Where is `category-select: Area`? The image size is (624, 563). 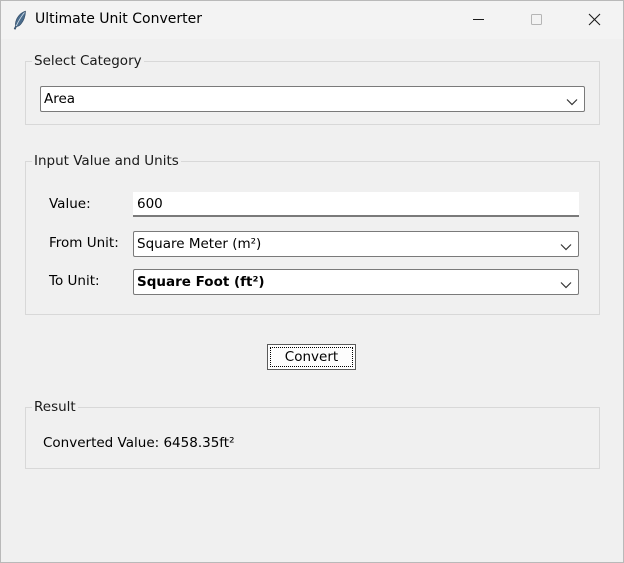
category-select: Area is located at coordinates (312, 99).